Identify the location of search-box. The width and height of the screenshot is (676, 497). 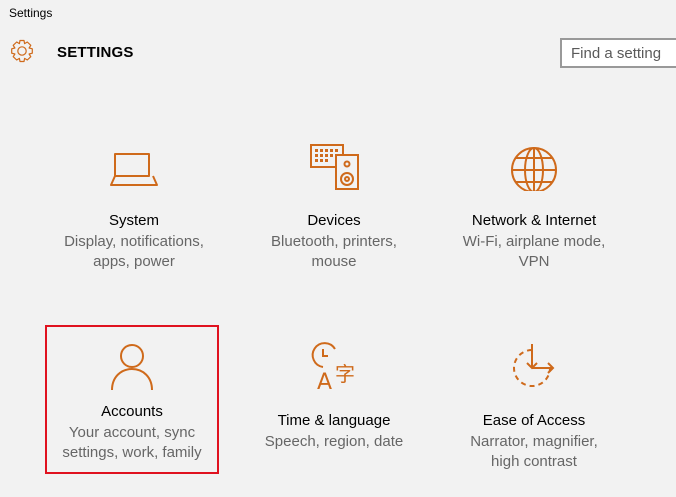
(618, 53).